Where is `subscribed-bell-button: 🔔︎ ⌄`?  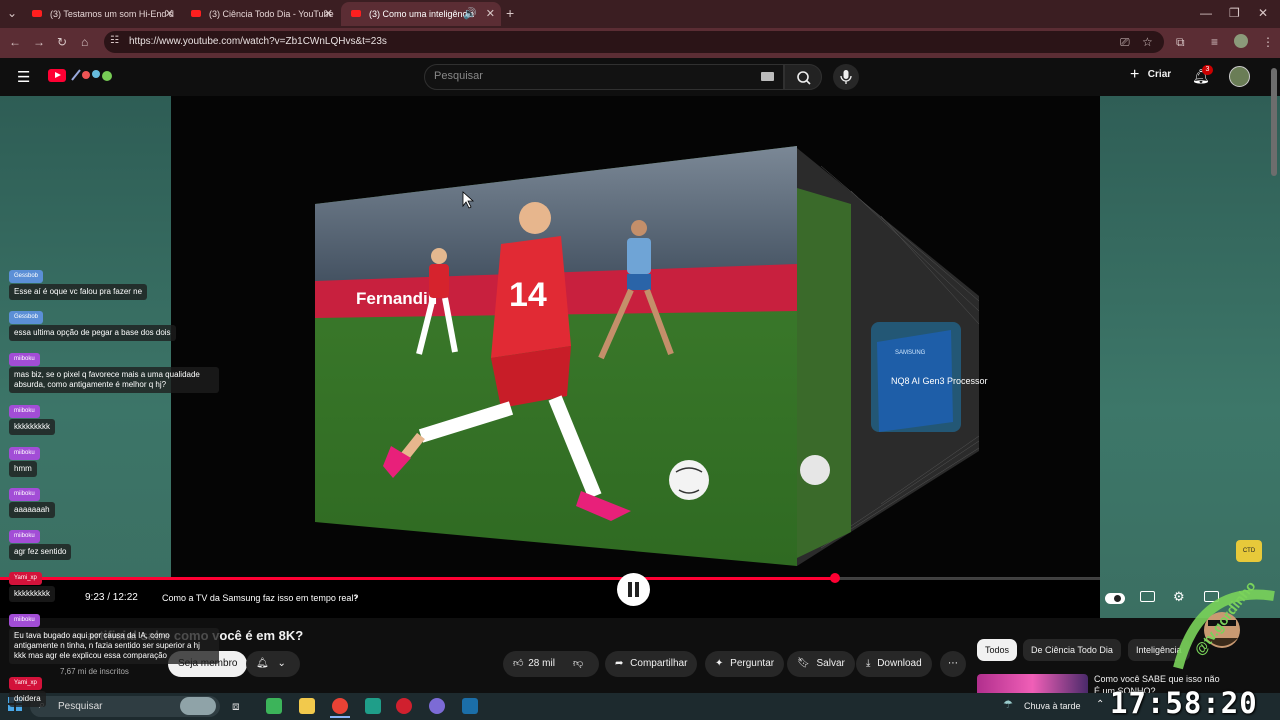 subscribed-bell-button: 🔔︎ ⌄ is located at coordinates (273, 664).